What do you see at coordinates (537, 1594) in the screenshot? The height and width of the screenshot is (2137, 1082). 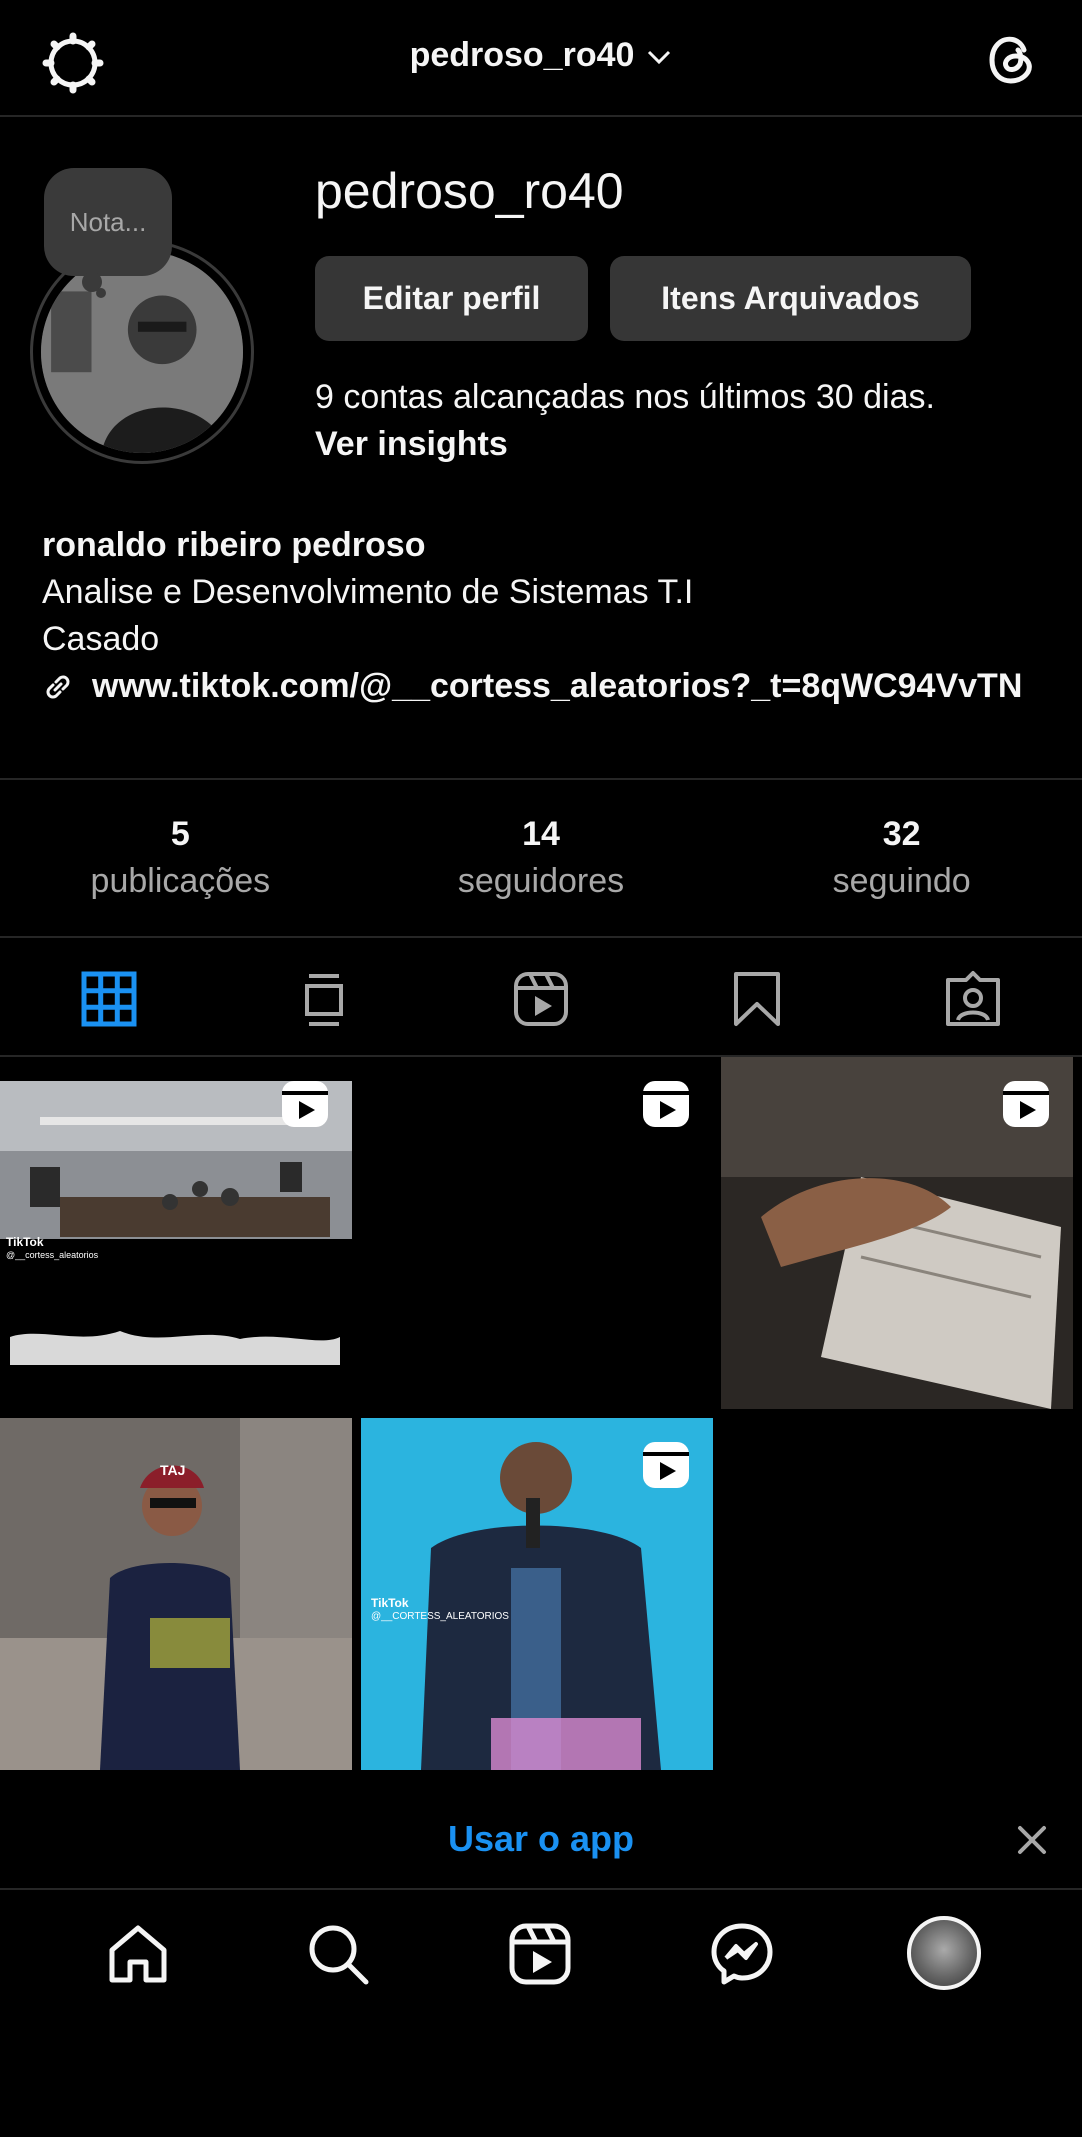 I see `post-thumbnail: TikTok @__CORTESS_ALEATORIOS` at bounding box center [537, 1594].